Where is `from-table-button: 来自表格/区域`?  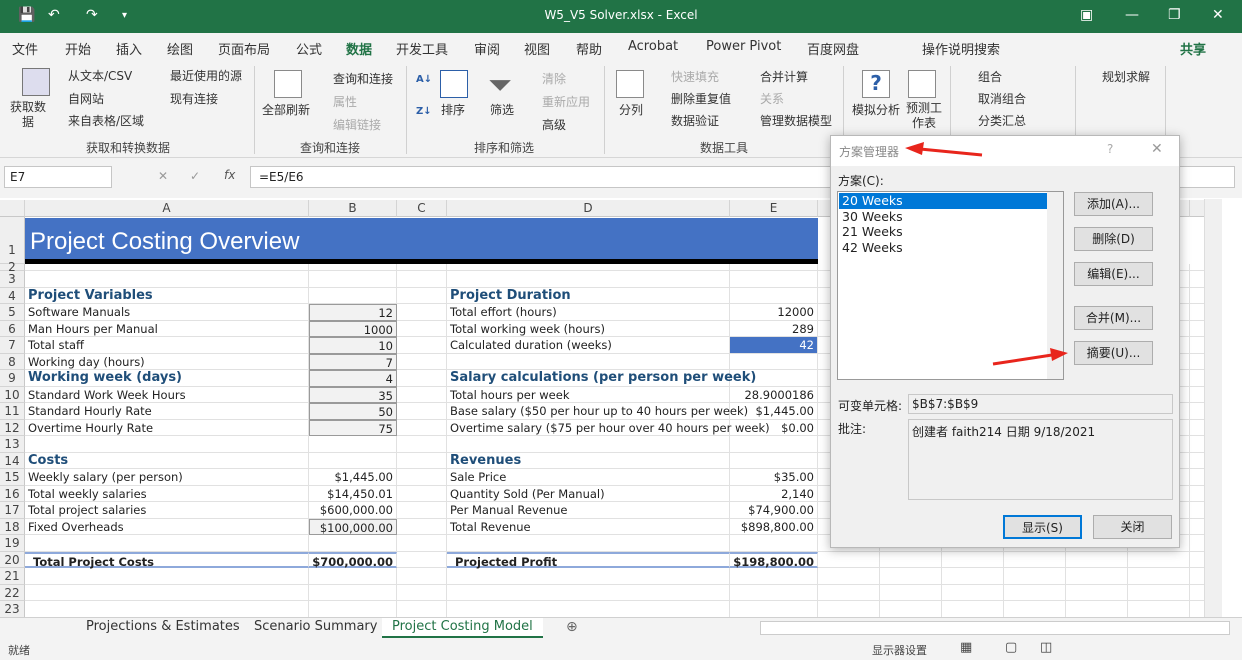 from-table-button: 来自表格/区域 is located at coordinates (106, 120).